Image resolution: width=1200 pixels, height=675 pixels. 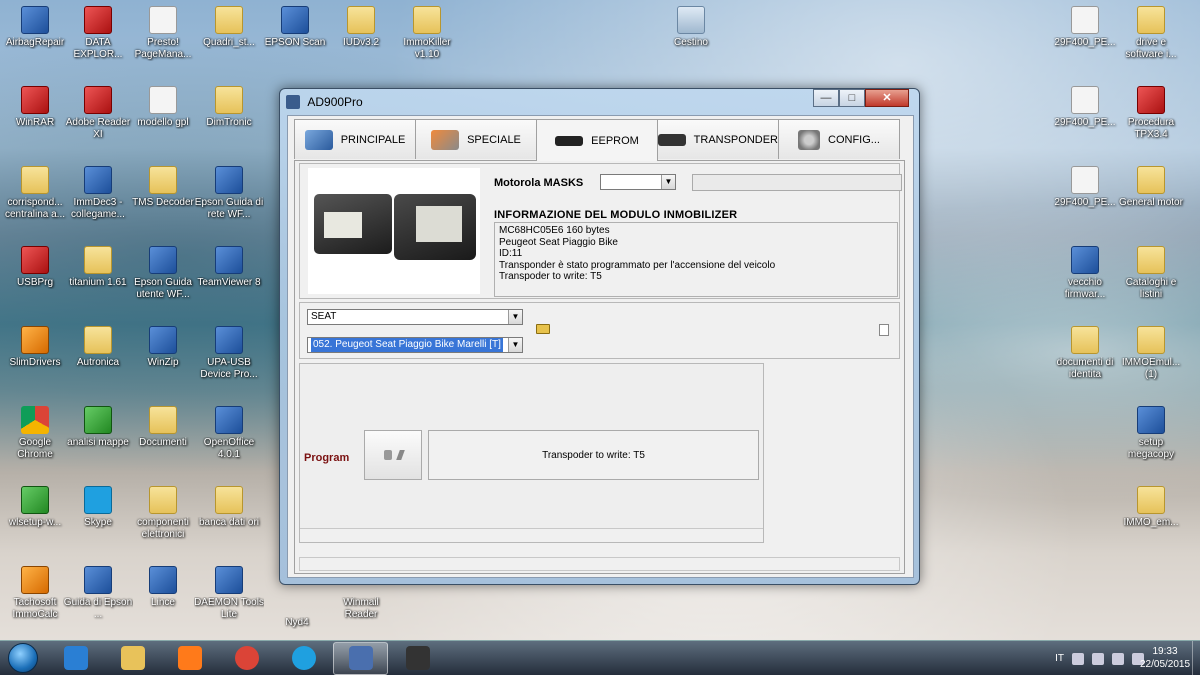 I want to click on taskbar-item-app2, so click(x=417, y=658).